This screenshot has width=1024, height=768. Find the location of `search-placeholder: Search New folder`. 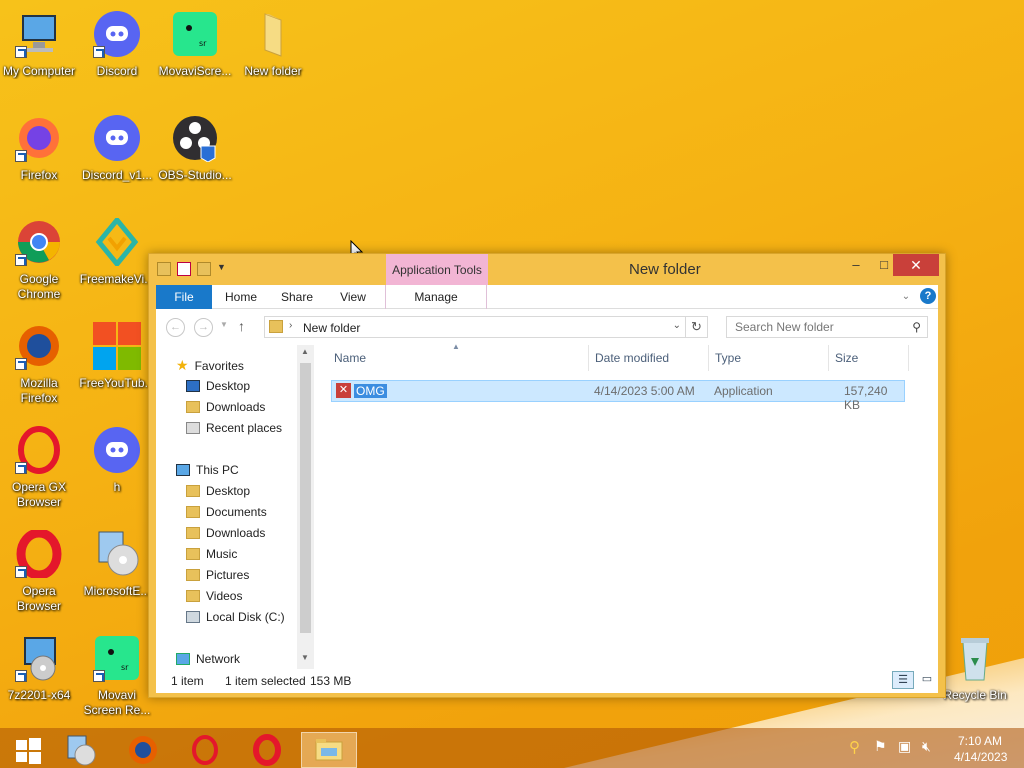

search-placeholder: Search New folder is located at coordinates (784, 327).